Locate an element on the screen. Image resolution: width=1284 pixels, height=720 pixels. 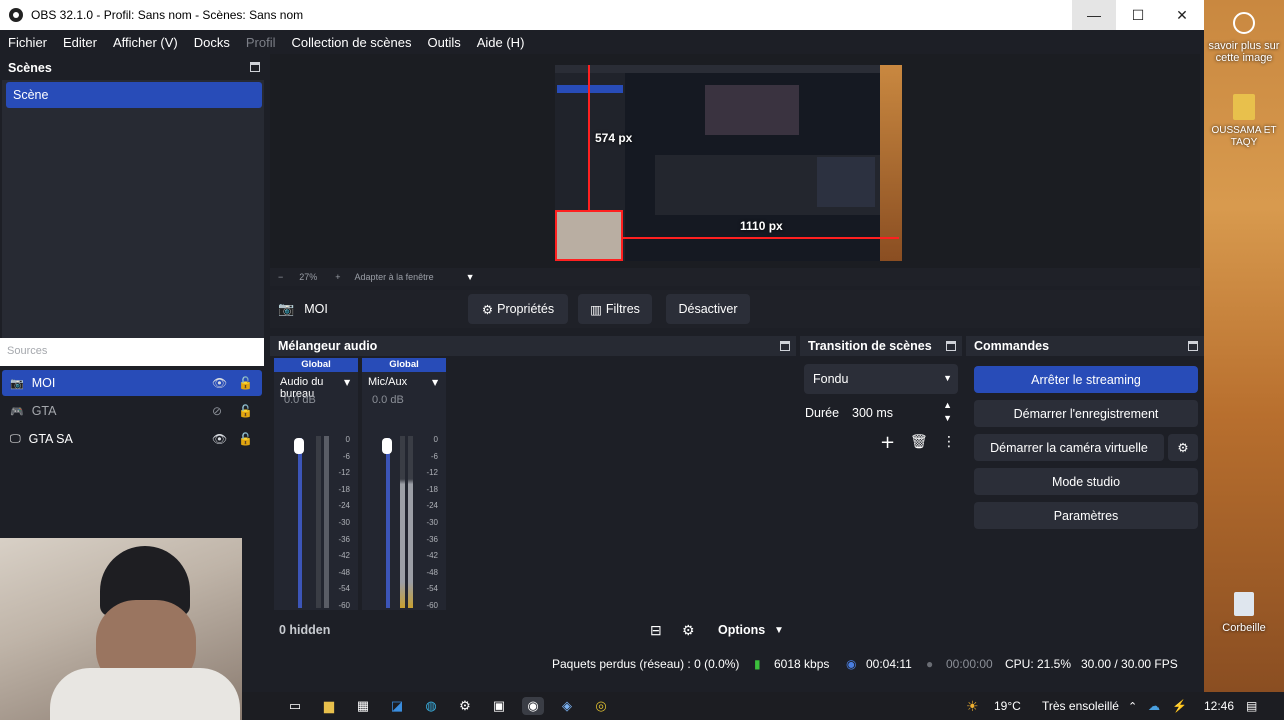
menu-aide: Aide (H) is located at coordinates (501, 42).